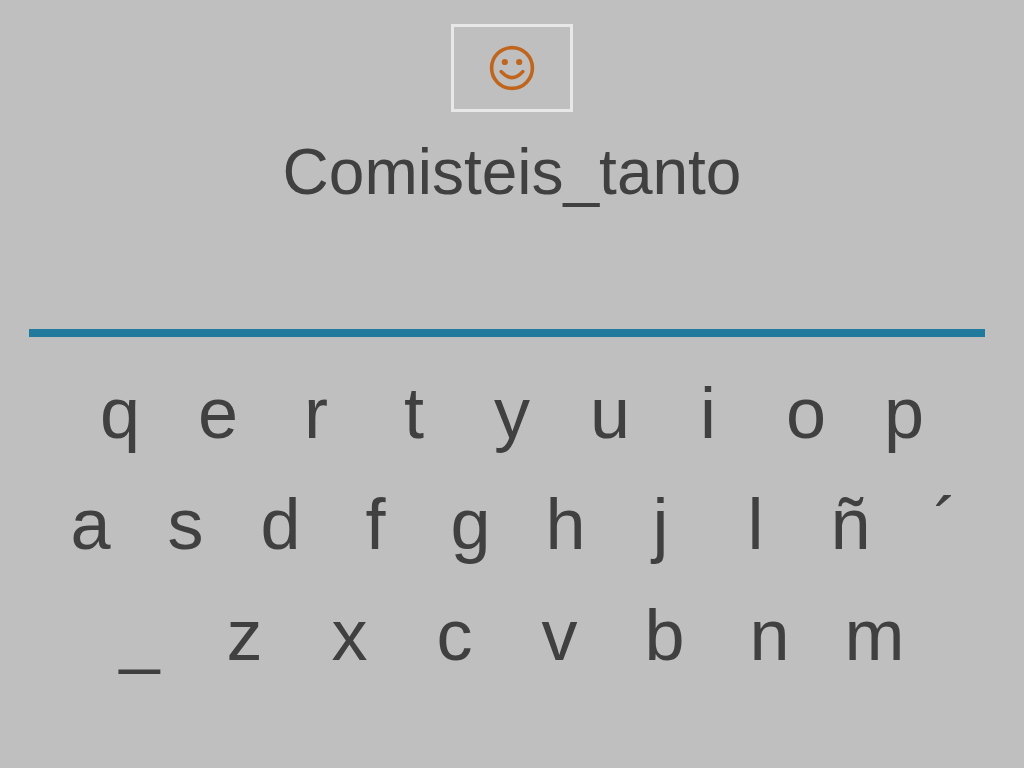  I want to click on hint-button, so click(512, 68).